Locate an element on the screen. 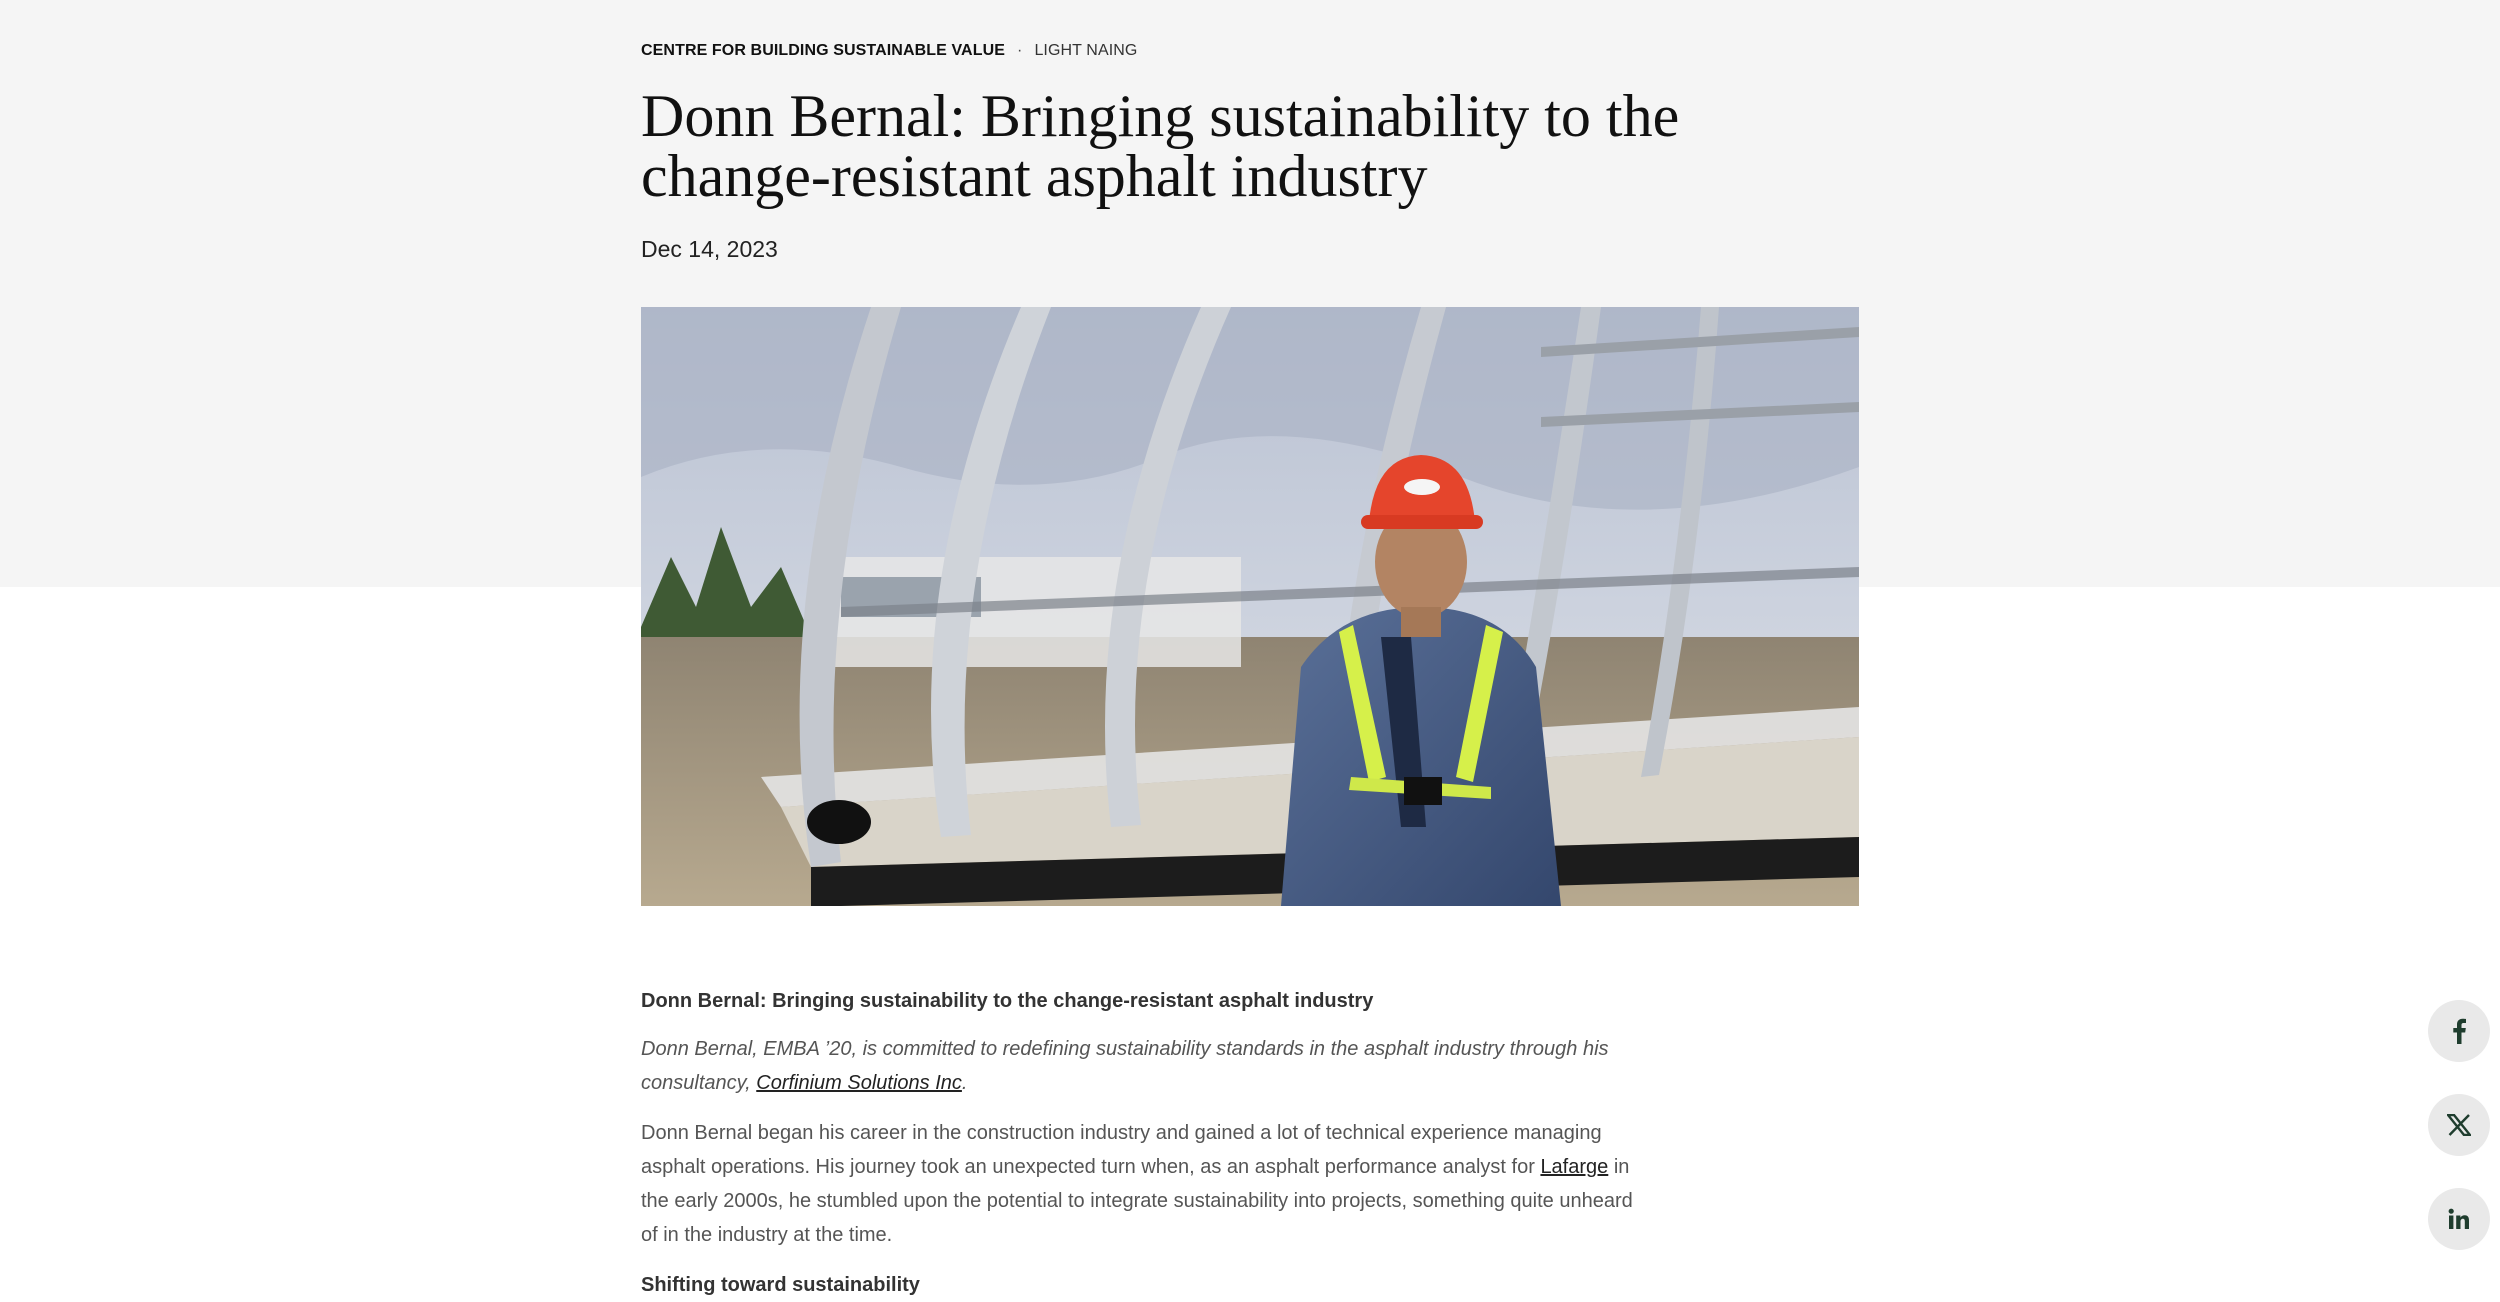 The width and height of the screenshot is (2500, 1302). intro-end: . is located at coordinates (964, 1083).